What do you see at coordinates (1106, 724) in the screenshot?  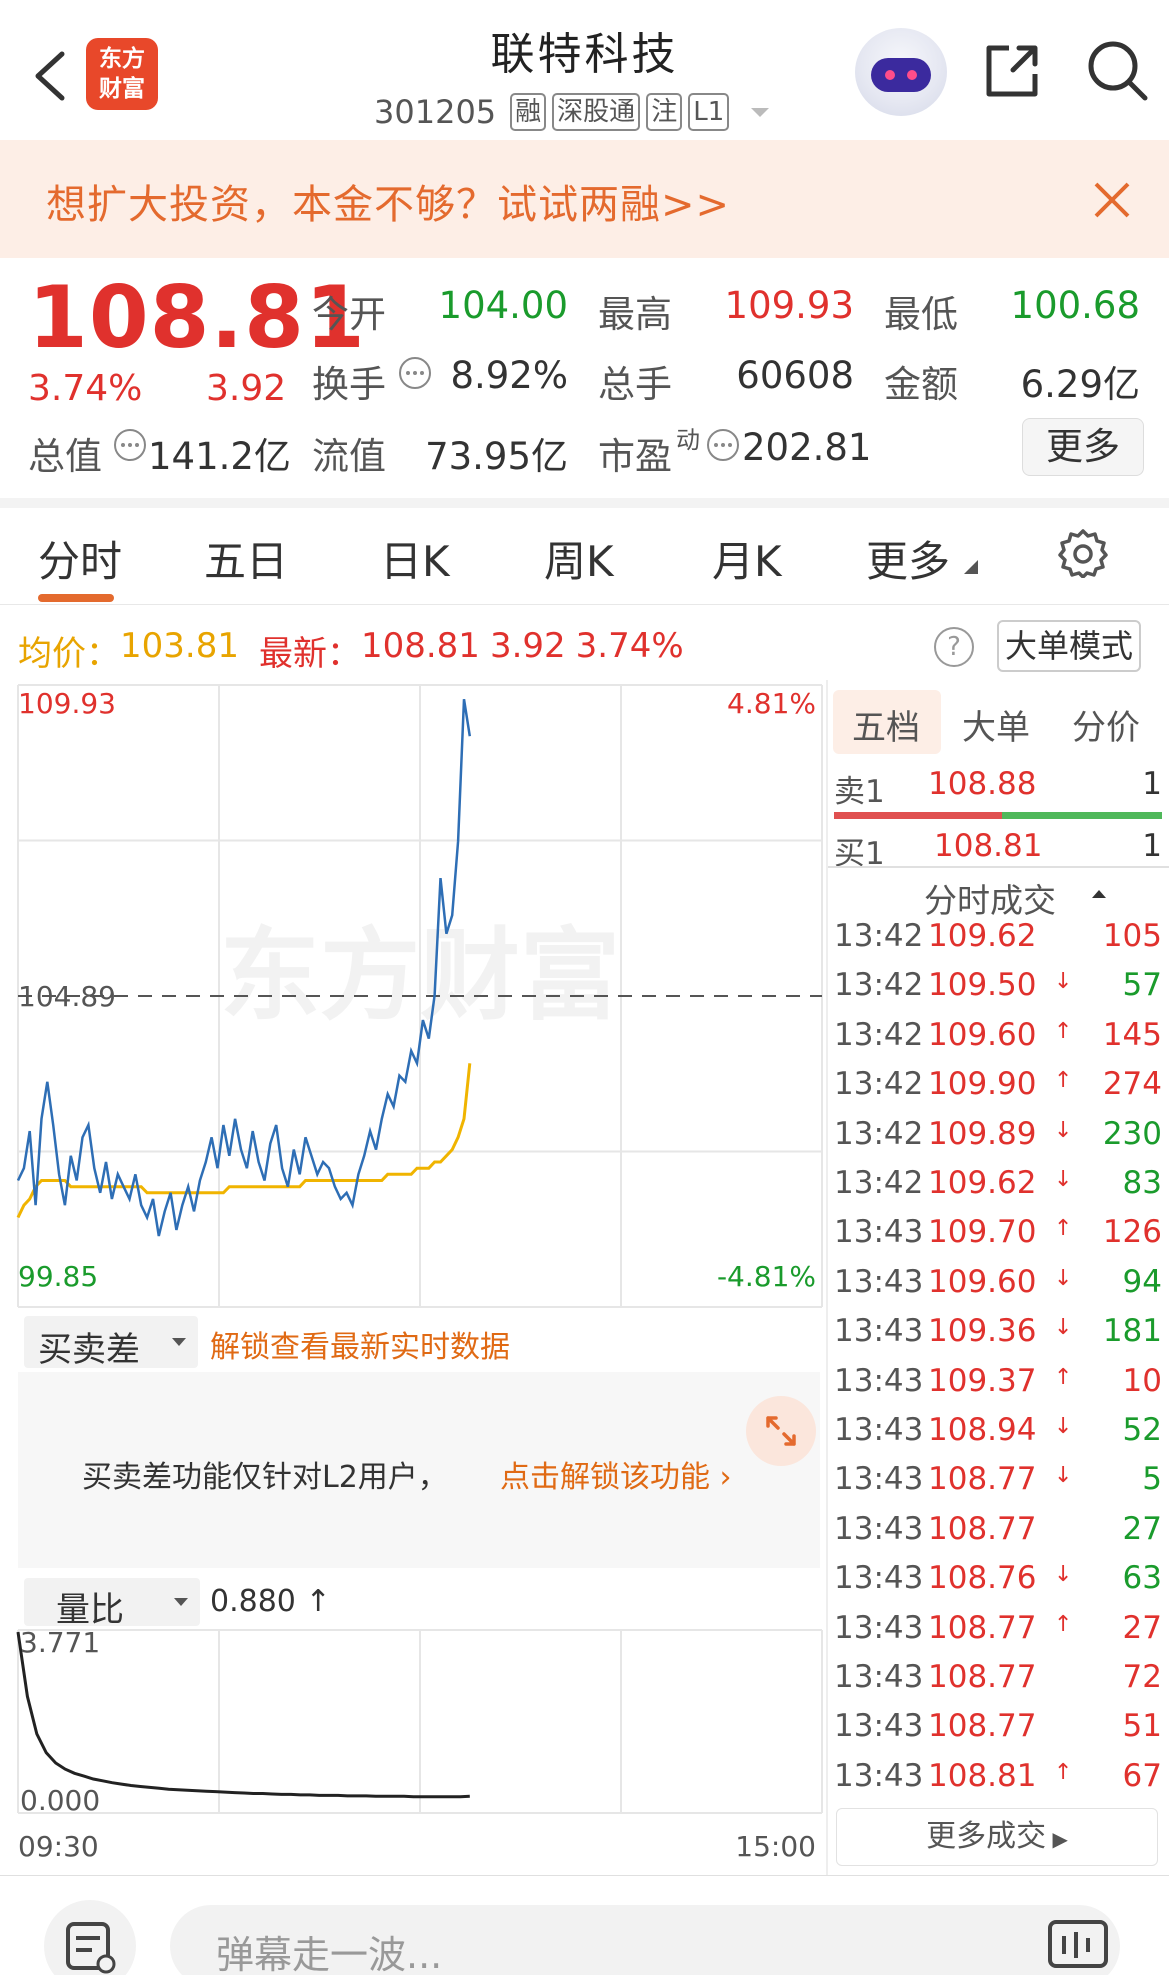 I see `tab-price-distribution: 分价` at bounding box center [1106, 724].